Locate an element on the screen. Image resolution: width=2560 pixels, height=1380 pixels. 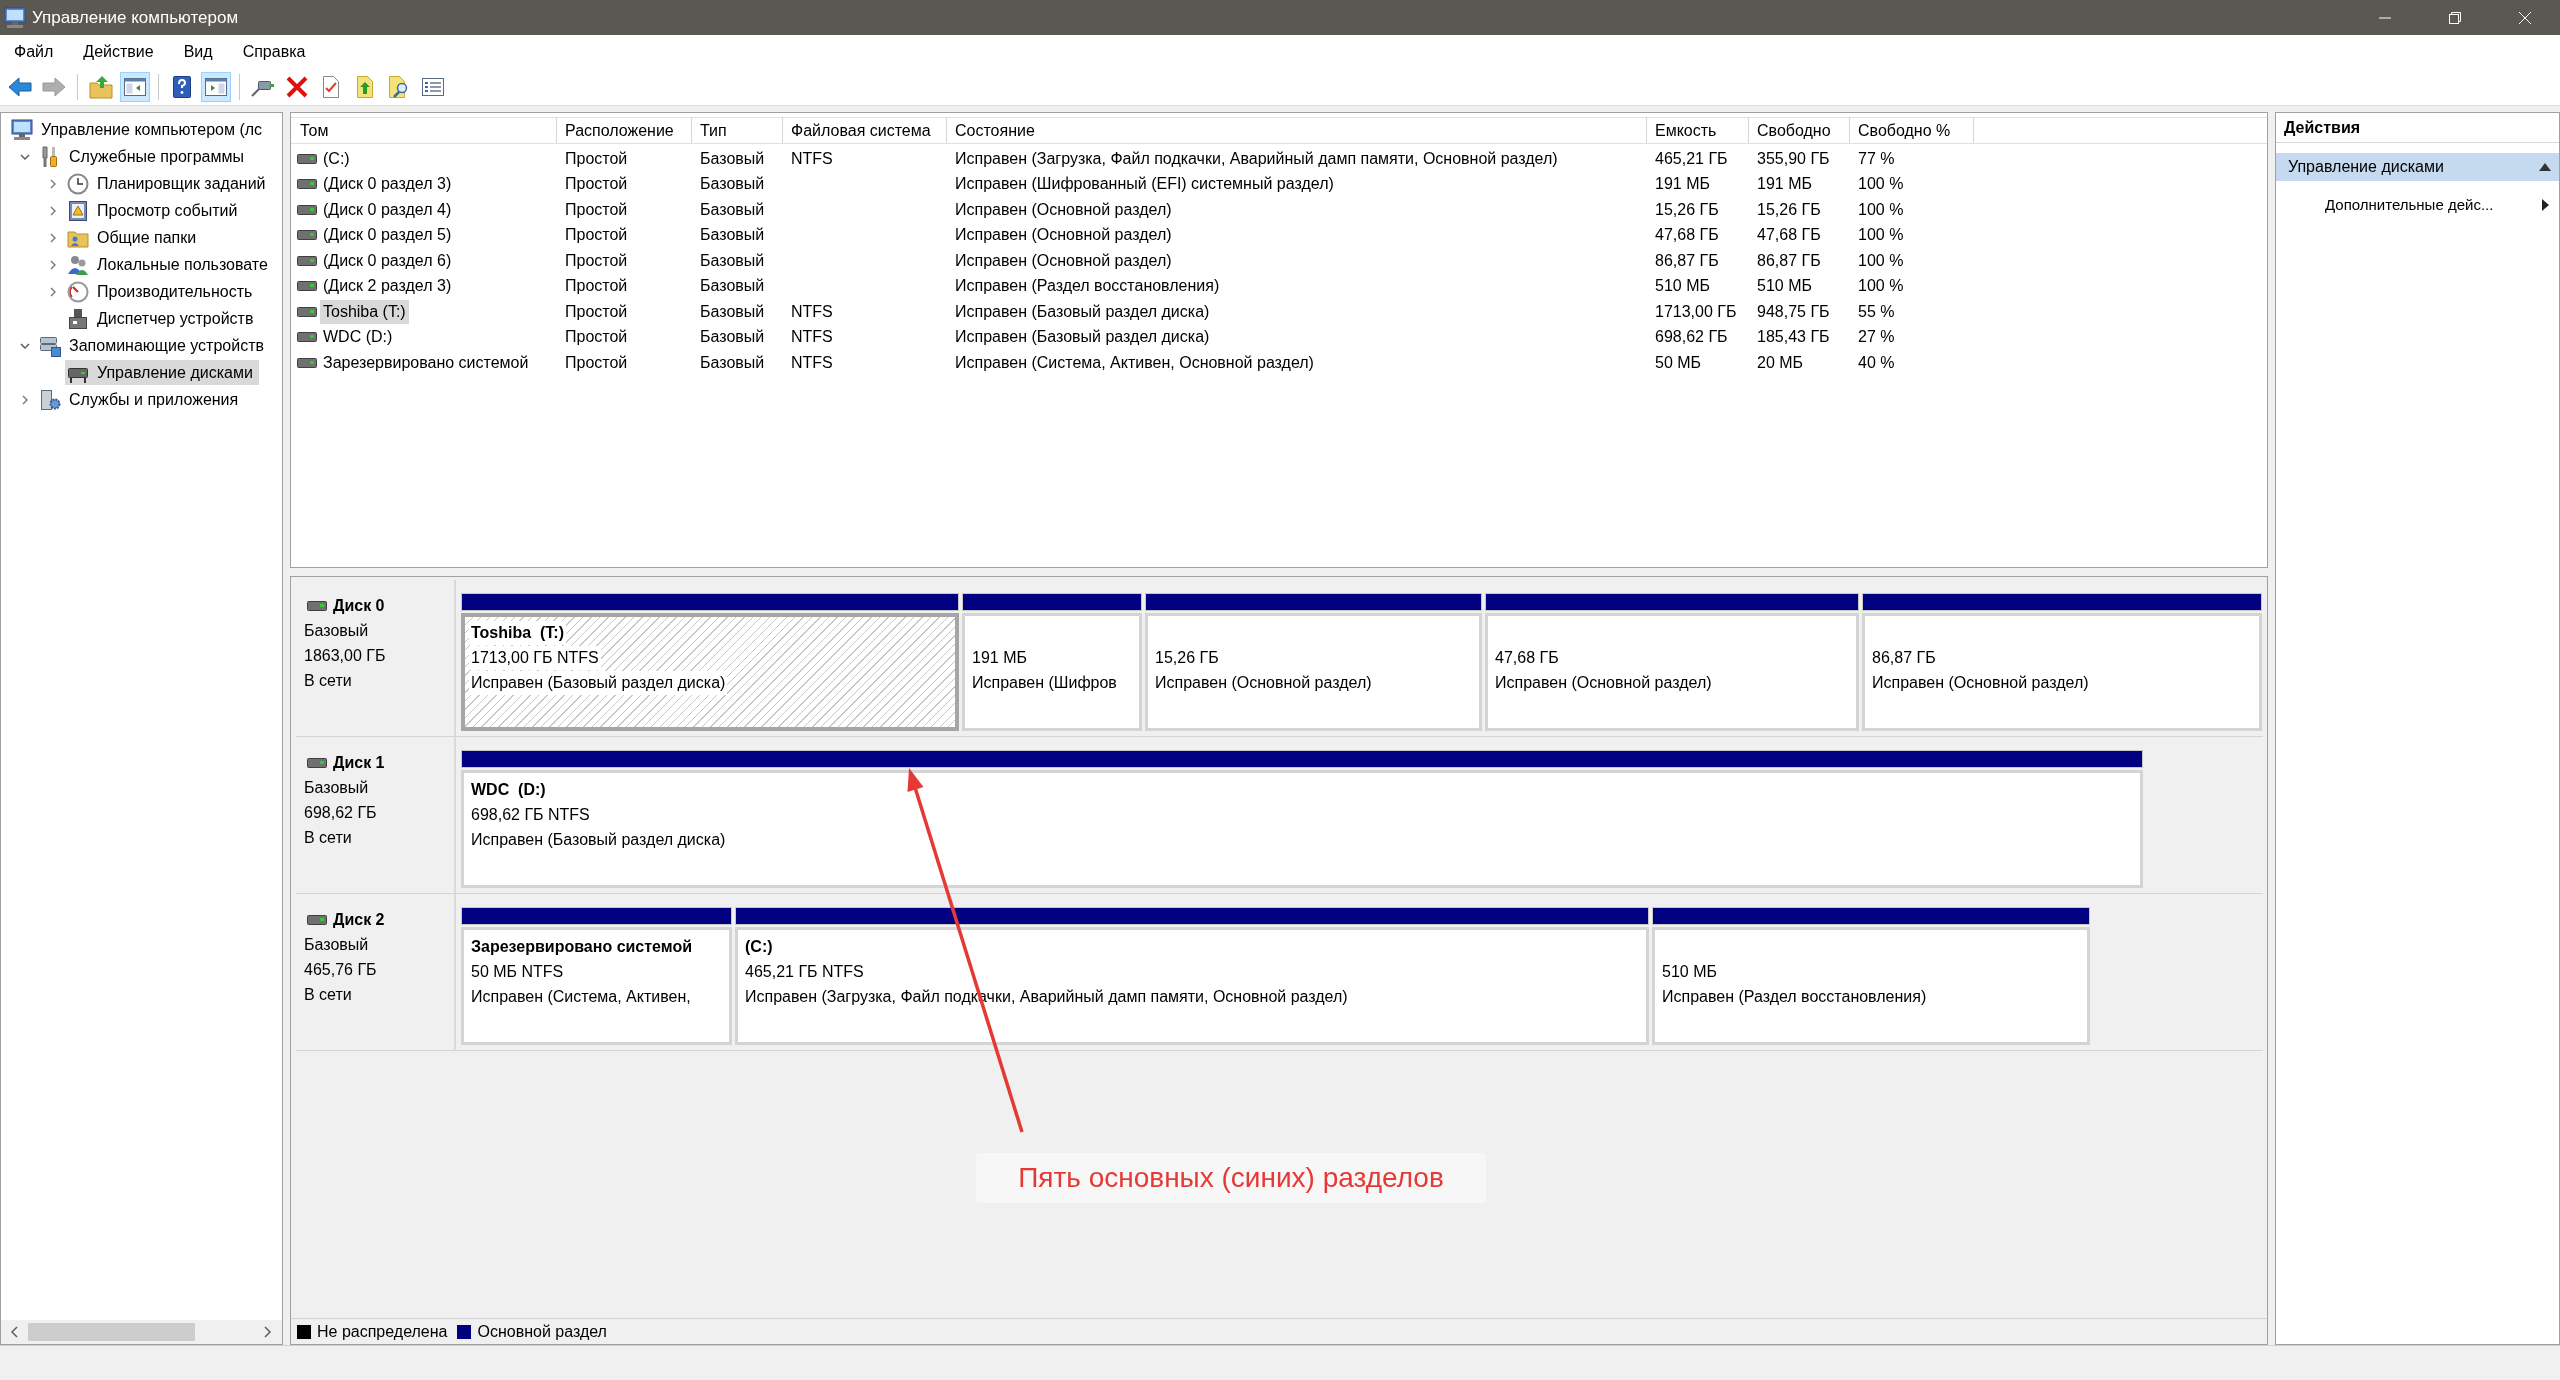
free-percent-text: 77 % is located at coordinates (1876, 158).